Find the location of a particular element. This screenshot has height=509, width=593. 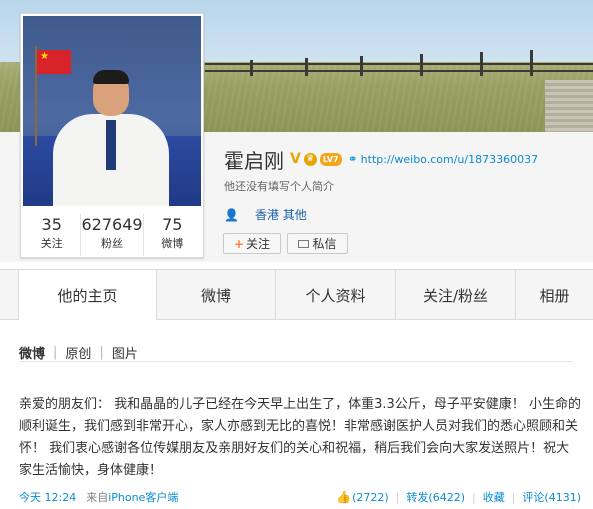

message-button: 私信 is located at coordinates (317, 243).